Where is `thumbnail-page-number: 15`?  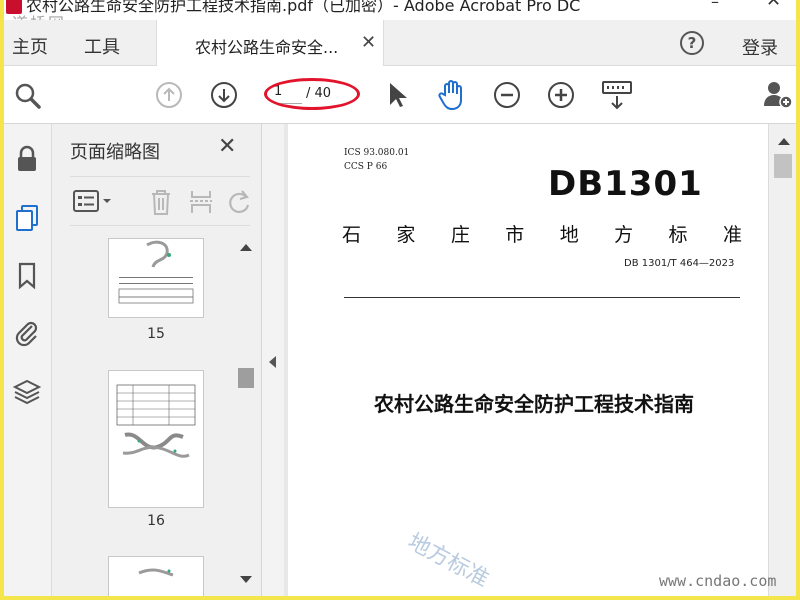 thumbnail-page-number: 15 is located at coordinates (156, 334).